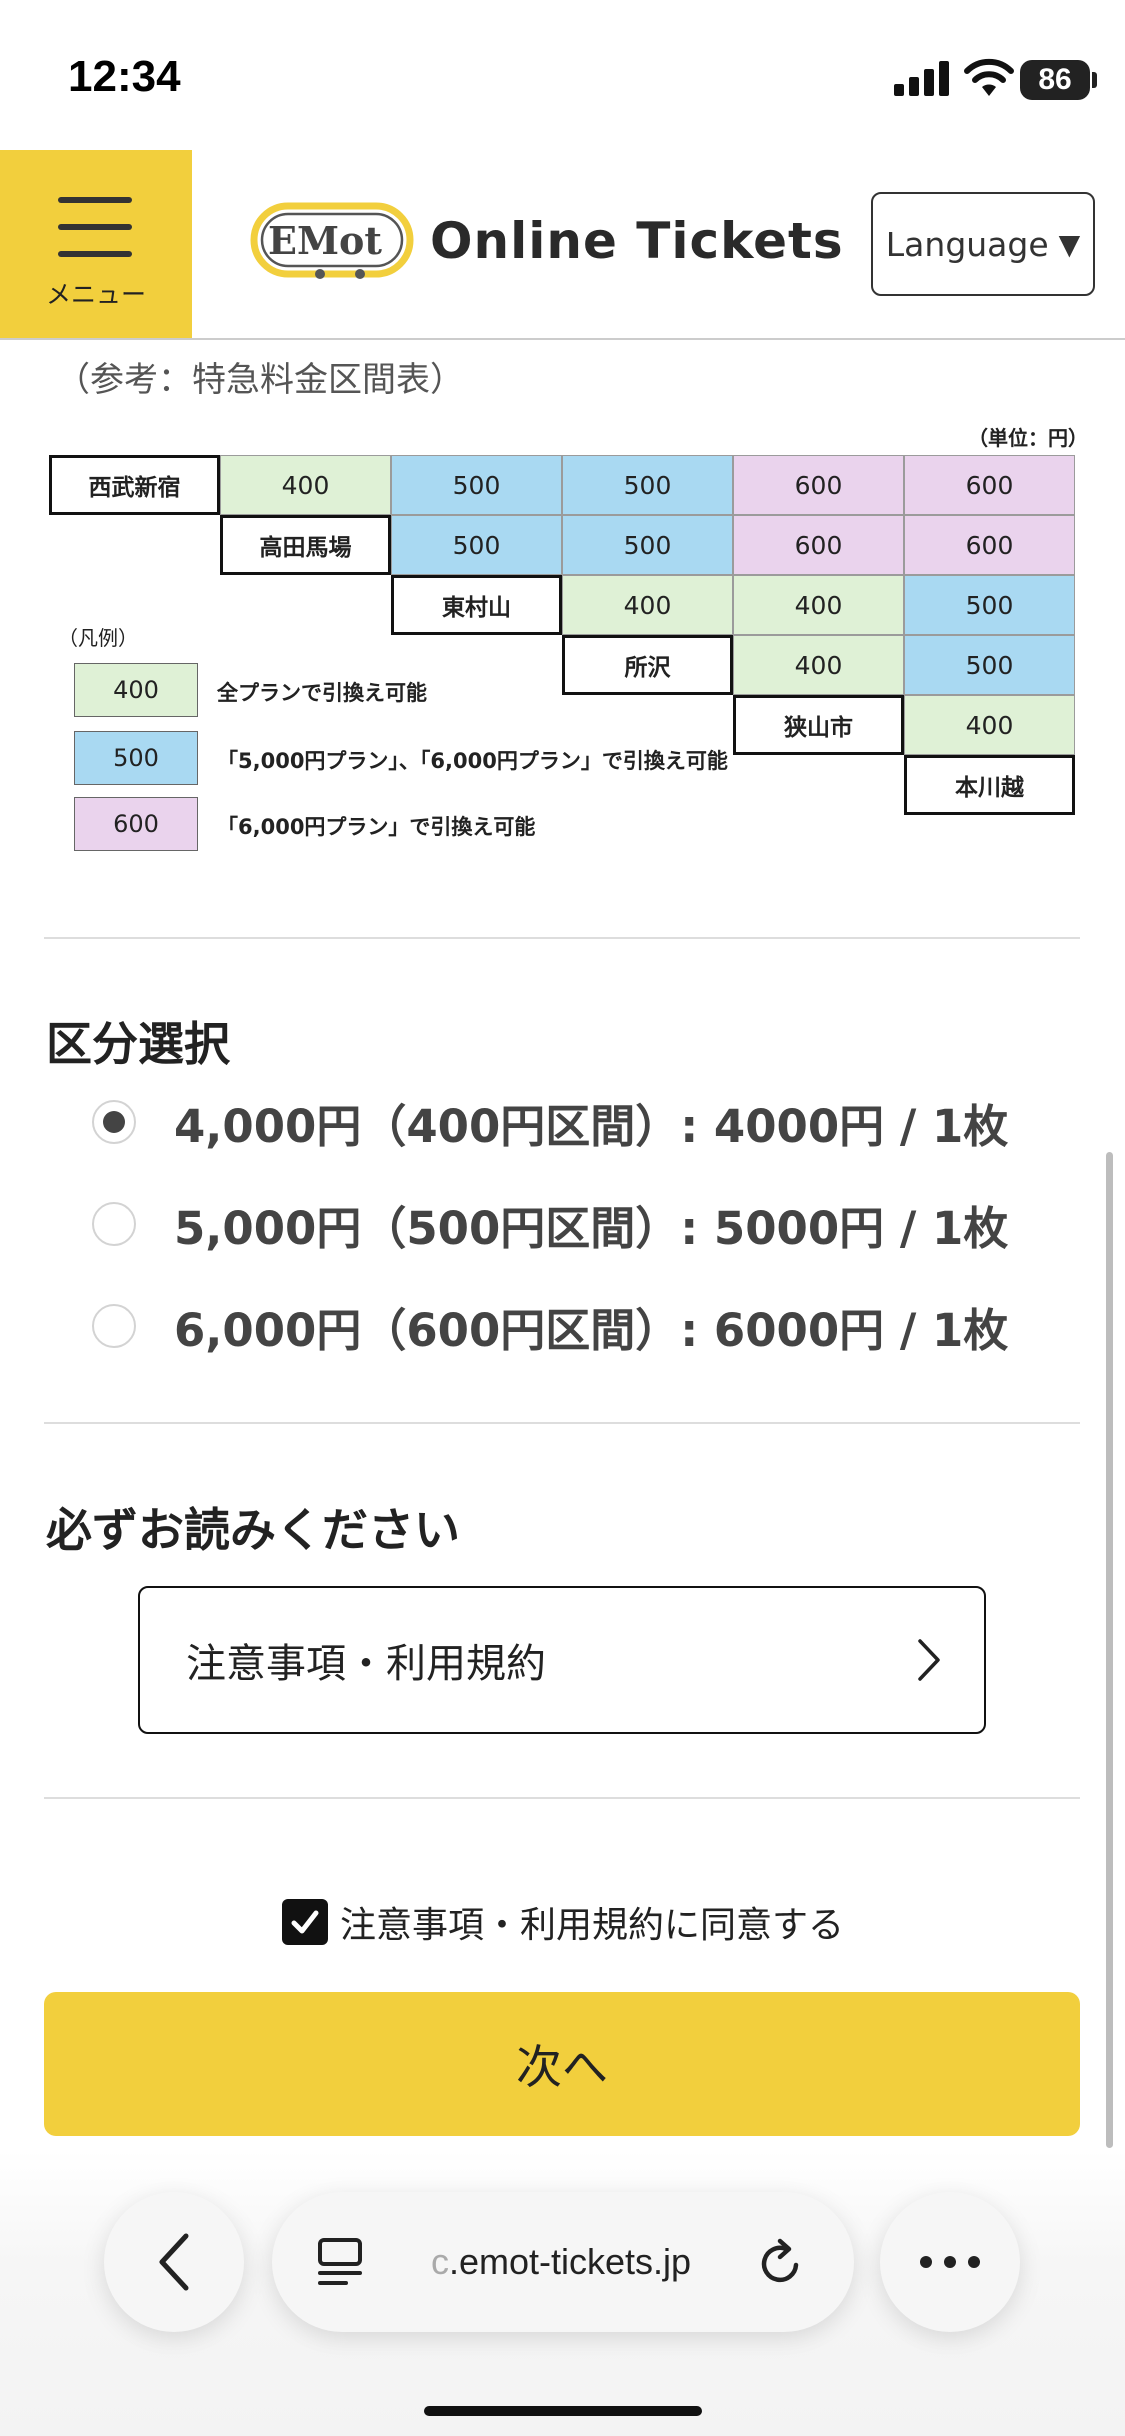 The width and height of the screenshot is (1125, 2436). What do you see at coordinates (1069, 244) in the screenshot?
I see `dropdown-arrow-icon: ▼` at bounding box center [1069, 244].